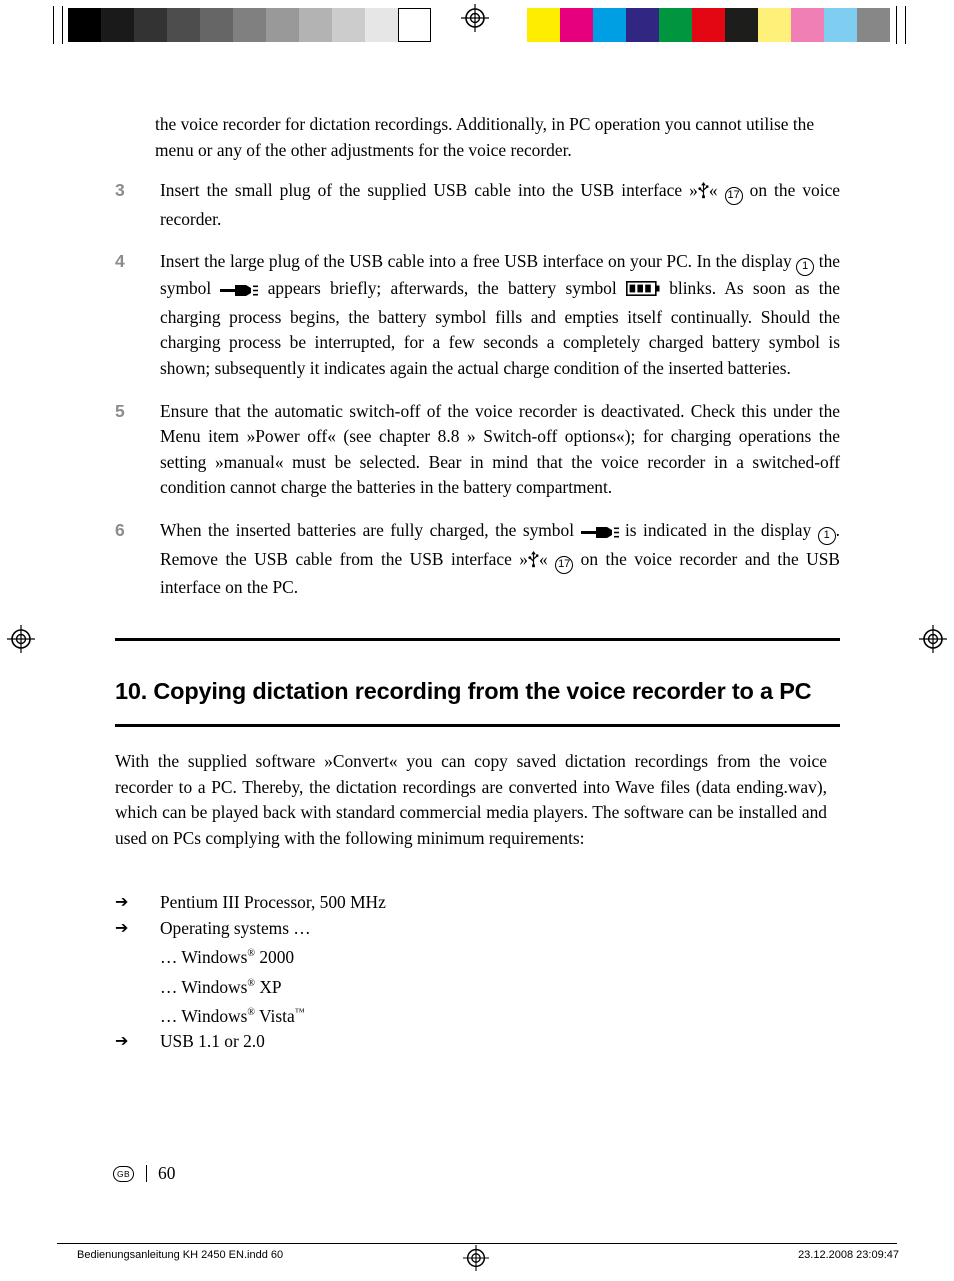 This screenshot has width=954, height=1281. I want to click on heading-rule-top, so click(477, 639).